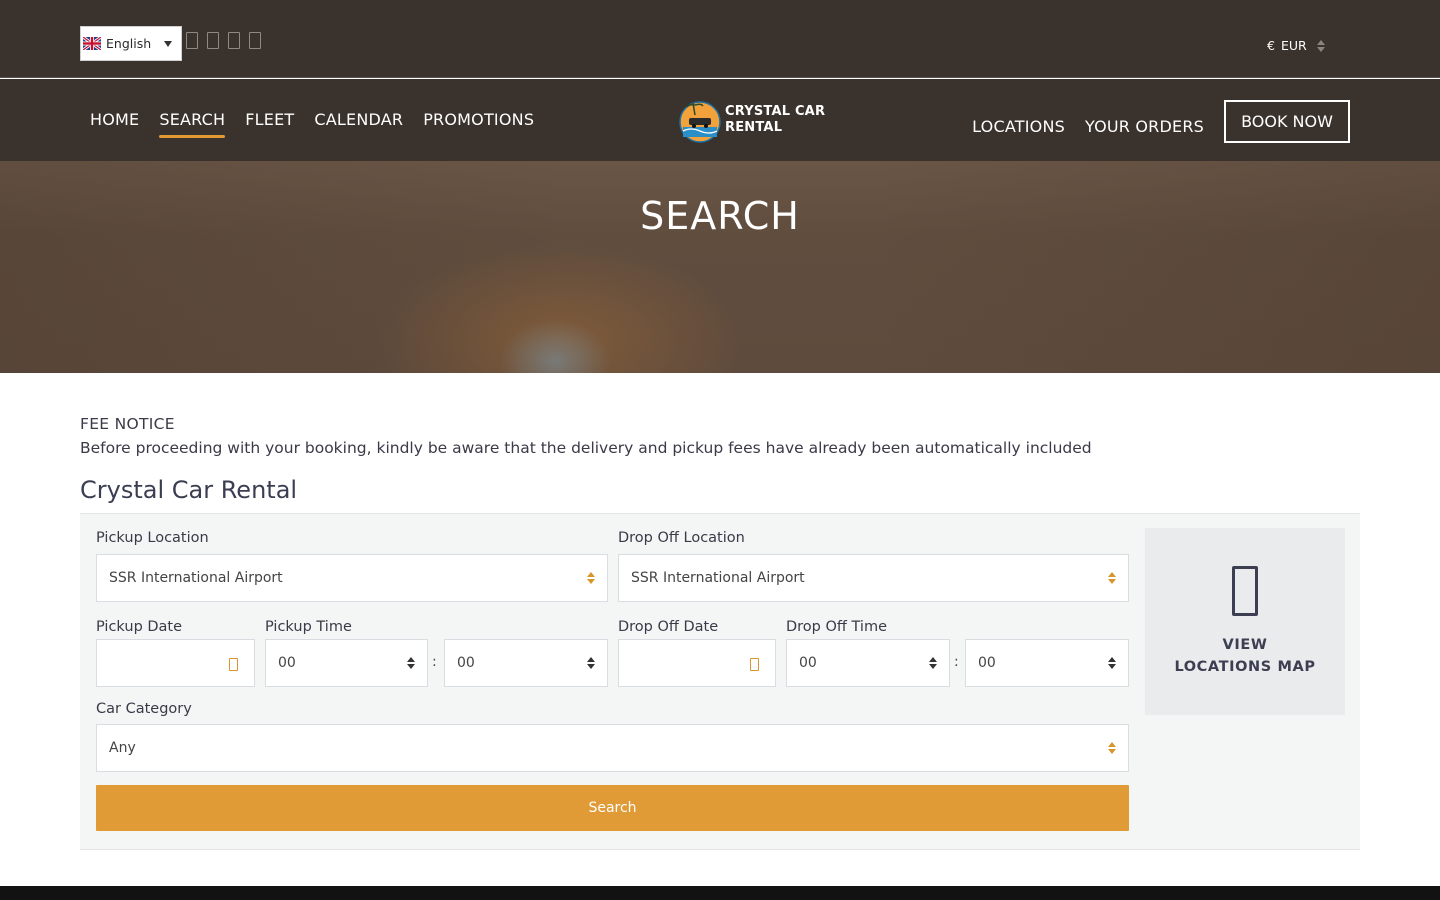 This screenshot has width=1440, height=900. What do you see at coordinates (868, 663) in the screenshot?
I see `dropoff-hour-select: 00` at bounding box center [868, 663].